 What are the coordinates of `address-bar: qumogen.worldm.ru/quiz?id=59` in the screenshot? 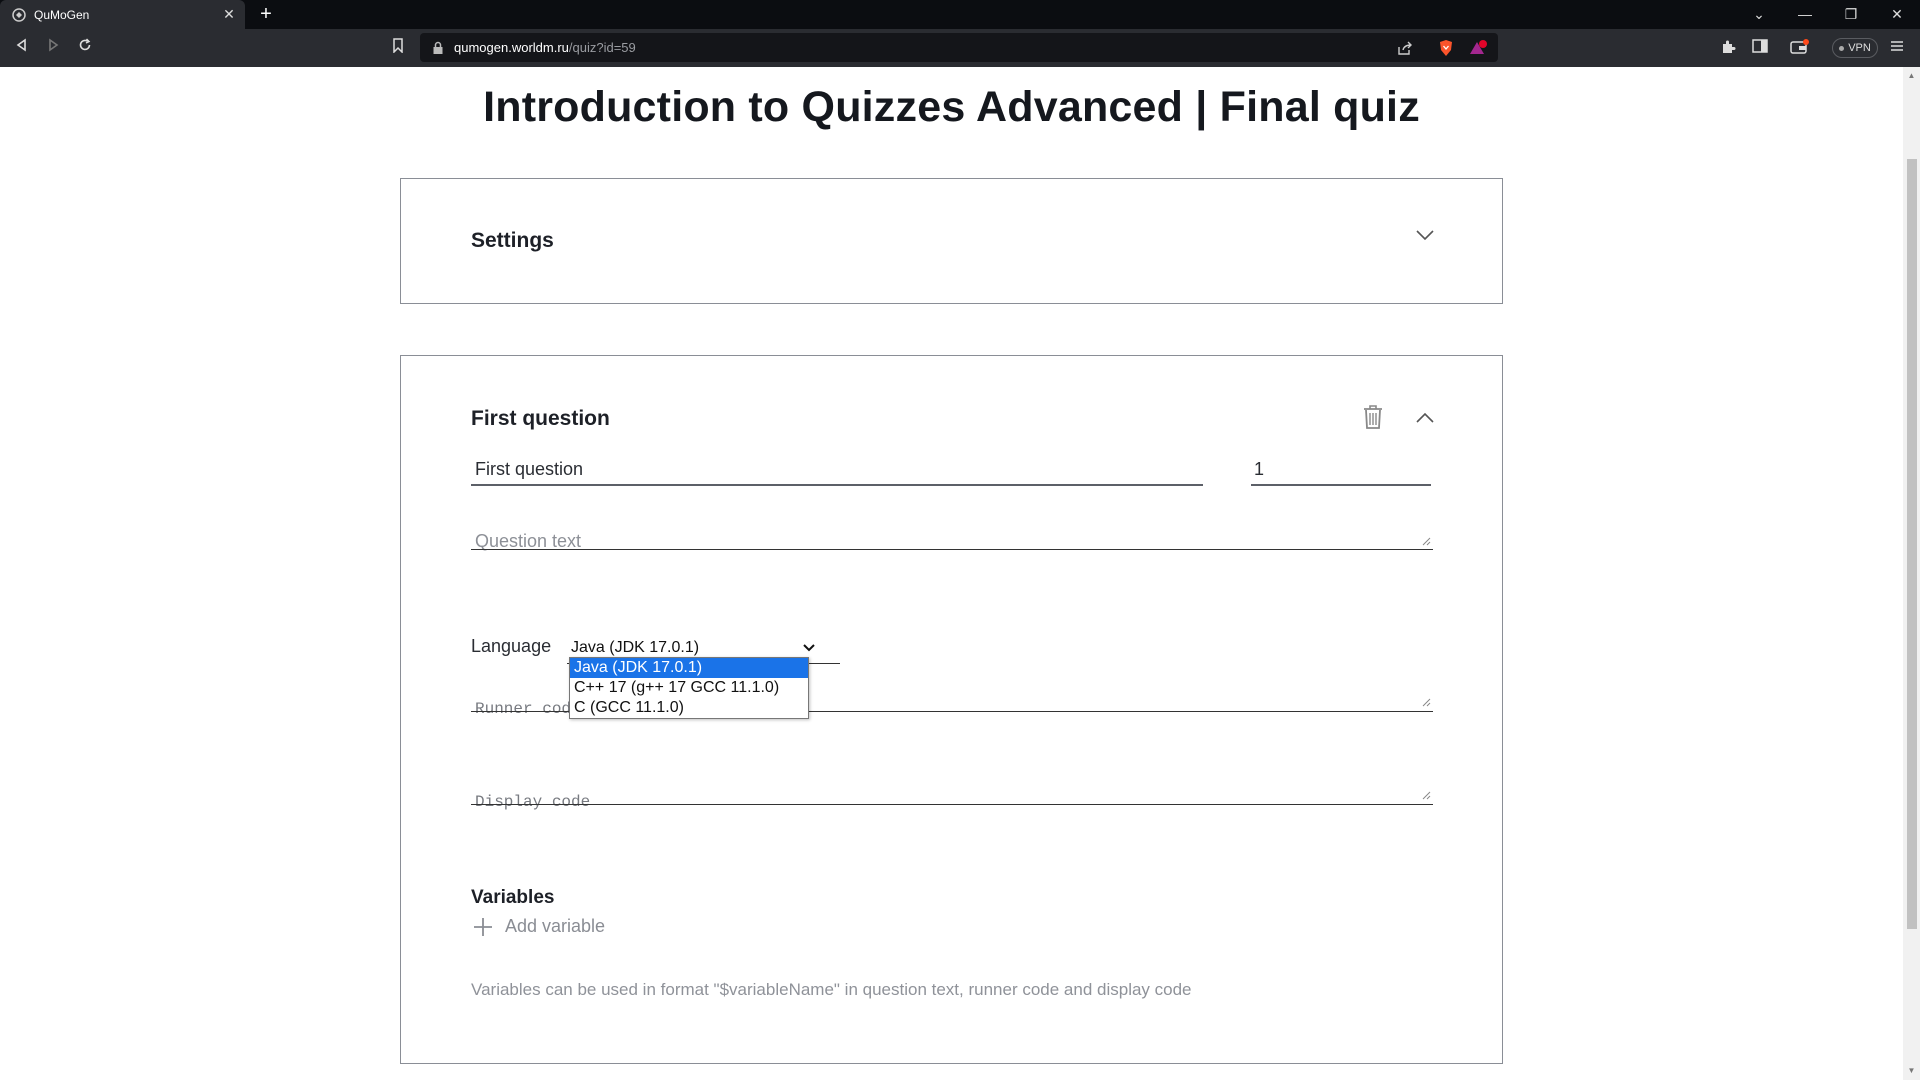 It's located at (959, 47).